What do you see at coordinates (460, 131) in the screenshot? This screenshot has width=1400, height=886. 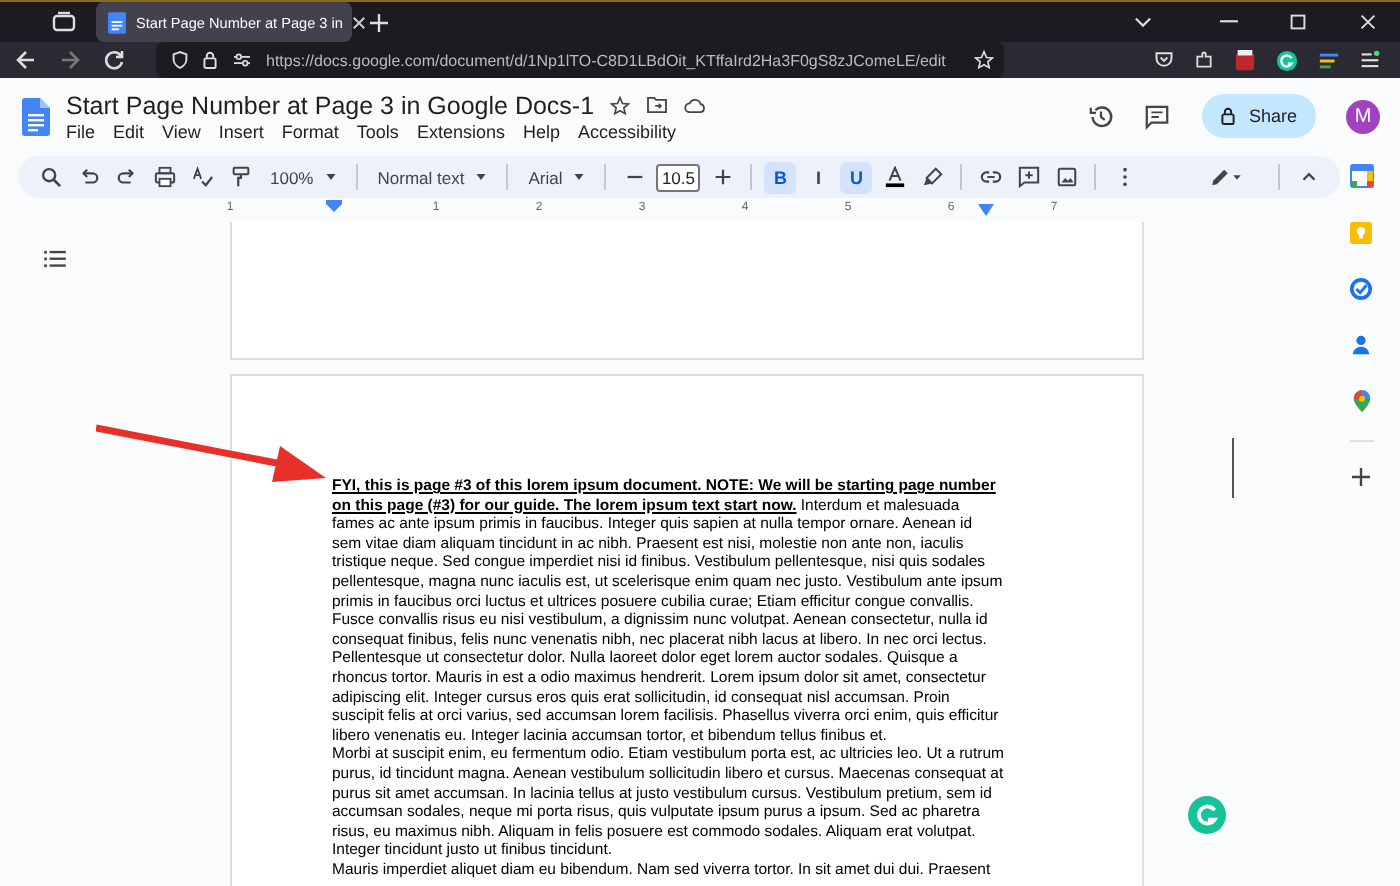 I see `menu-item: Extensions` at bounding box center [460, 131].